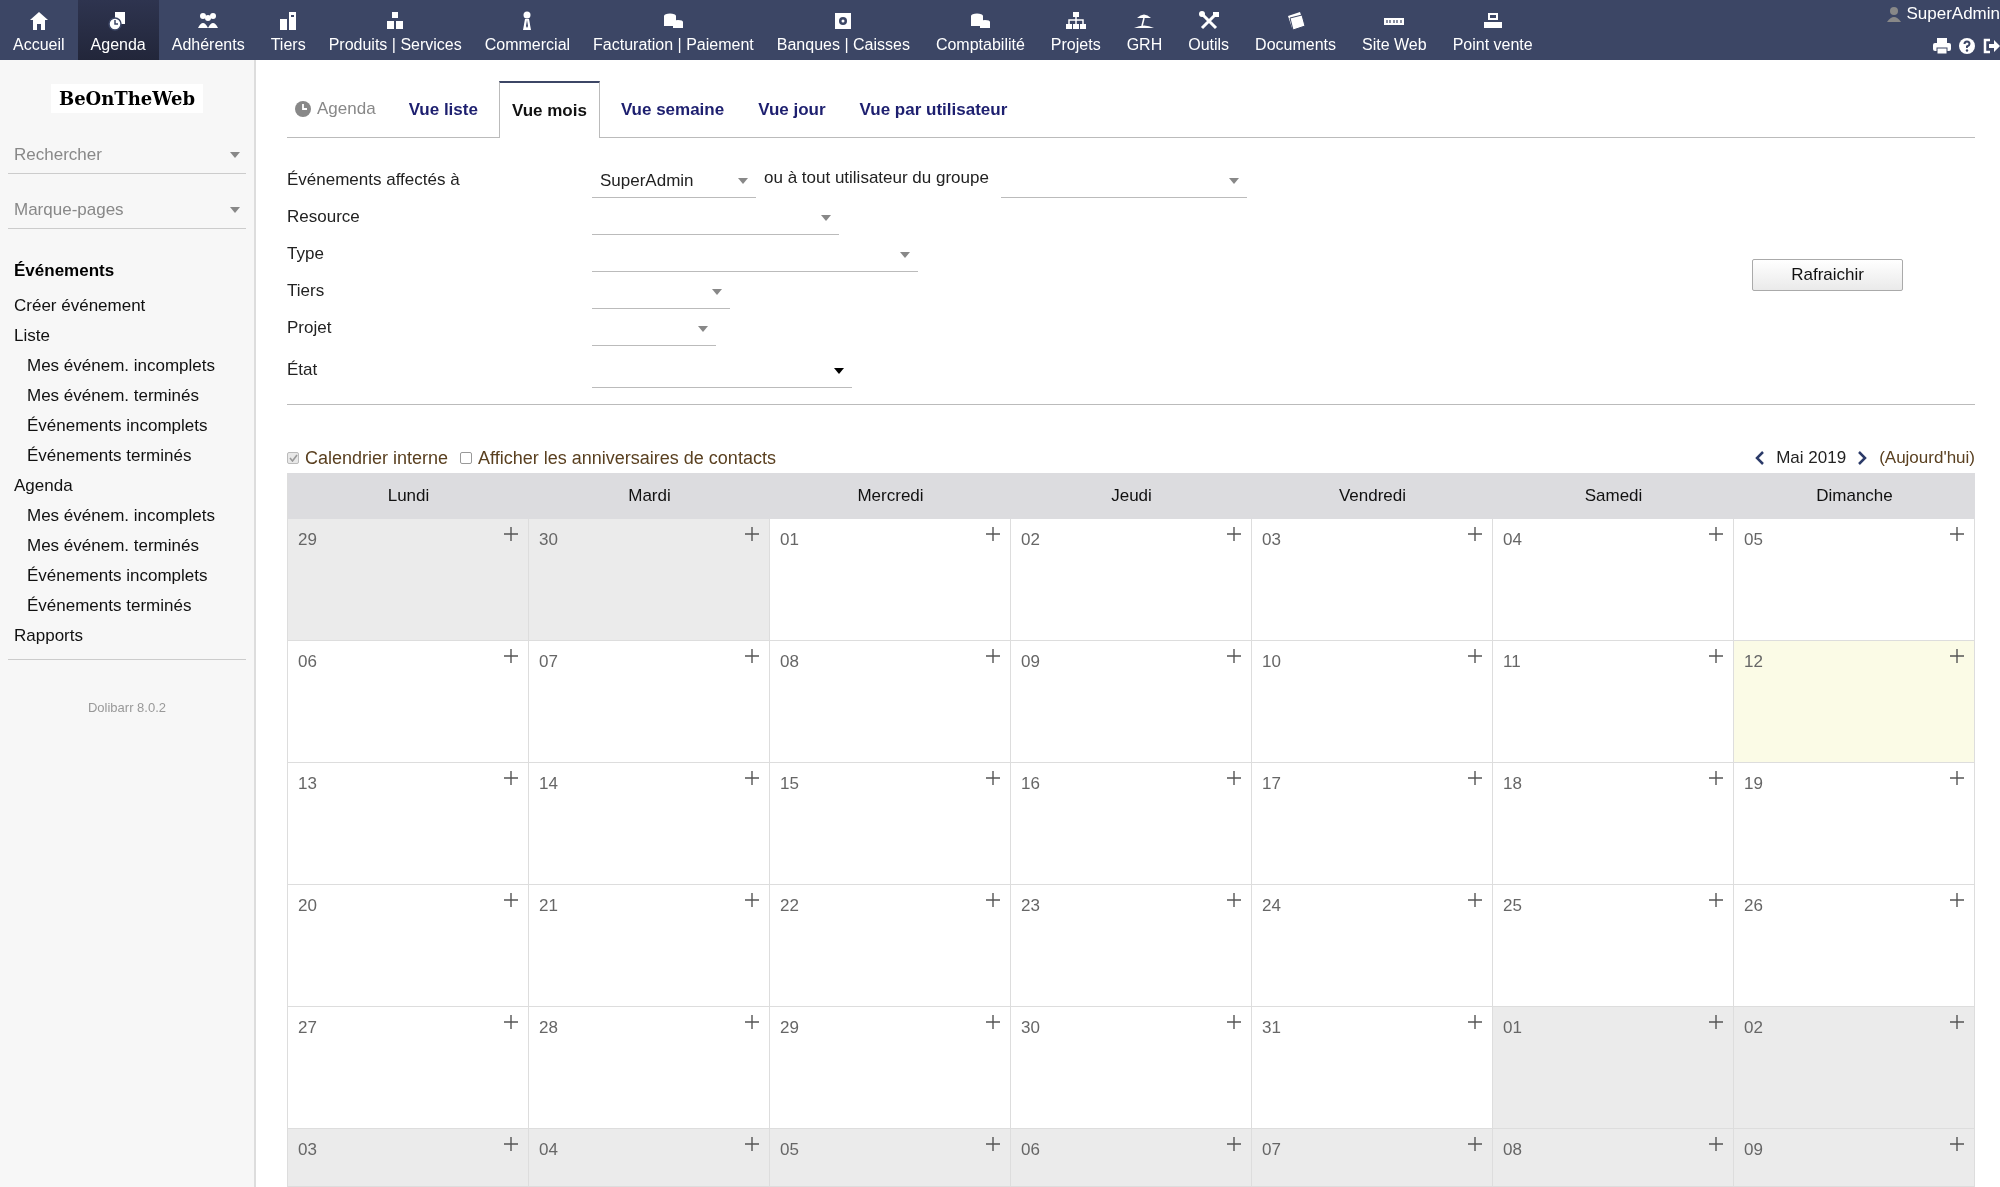 The height and width of the screenshot is (1187, 2000). Describe the element at coordinates (1760, 458) in the screenshot. I see `chevron-left-icon` at that location.